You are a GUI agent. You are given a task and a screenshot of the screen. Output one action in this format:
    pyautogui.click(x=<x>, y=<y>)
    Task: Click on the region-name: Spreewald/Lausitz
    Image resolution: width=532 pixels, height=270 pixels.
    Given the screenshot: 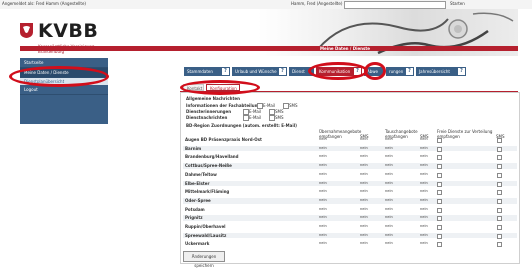 What is the action you would take?
    pyautogui.click(x=206, y=235)
    